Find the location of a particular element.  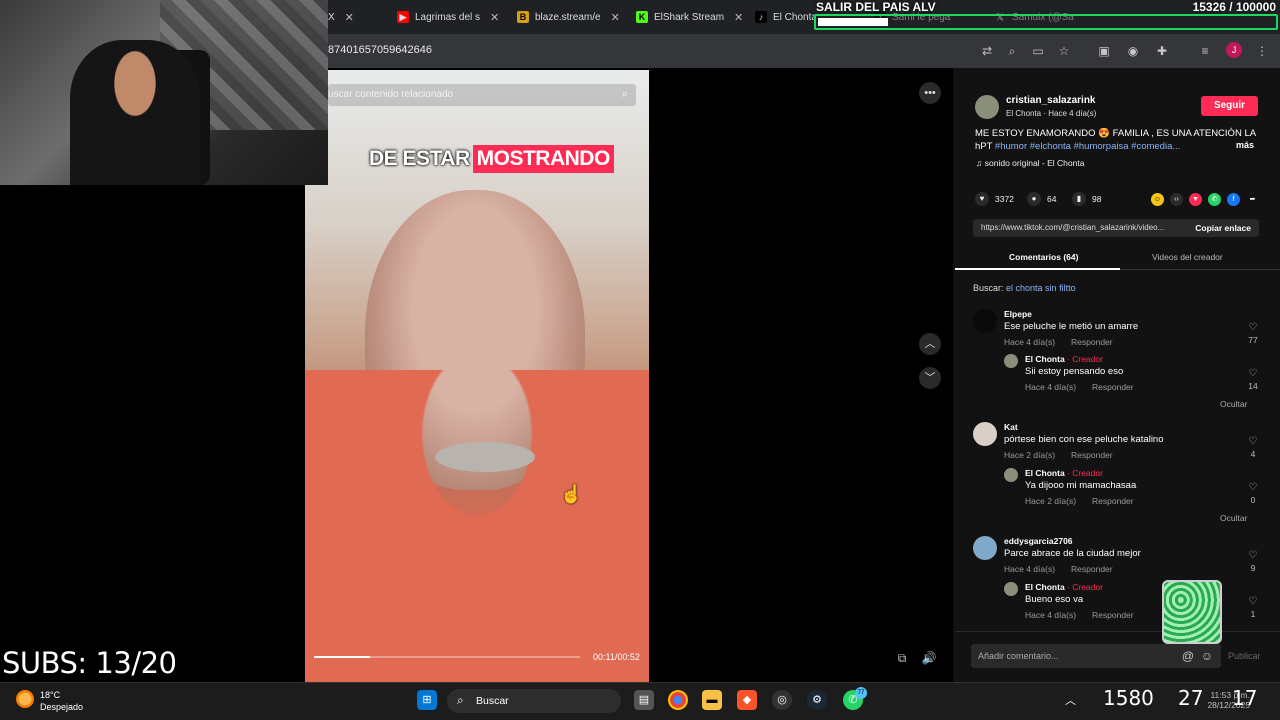

tray-chevron-up-icon: ︿ is located at coordinates (1070, 700).